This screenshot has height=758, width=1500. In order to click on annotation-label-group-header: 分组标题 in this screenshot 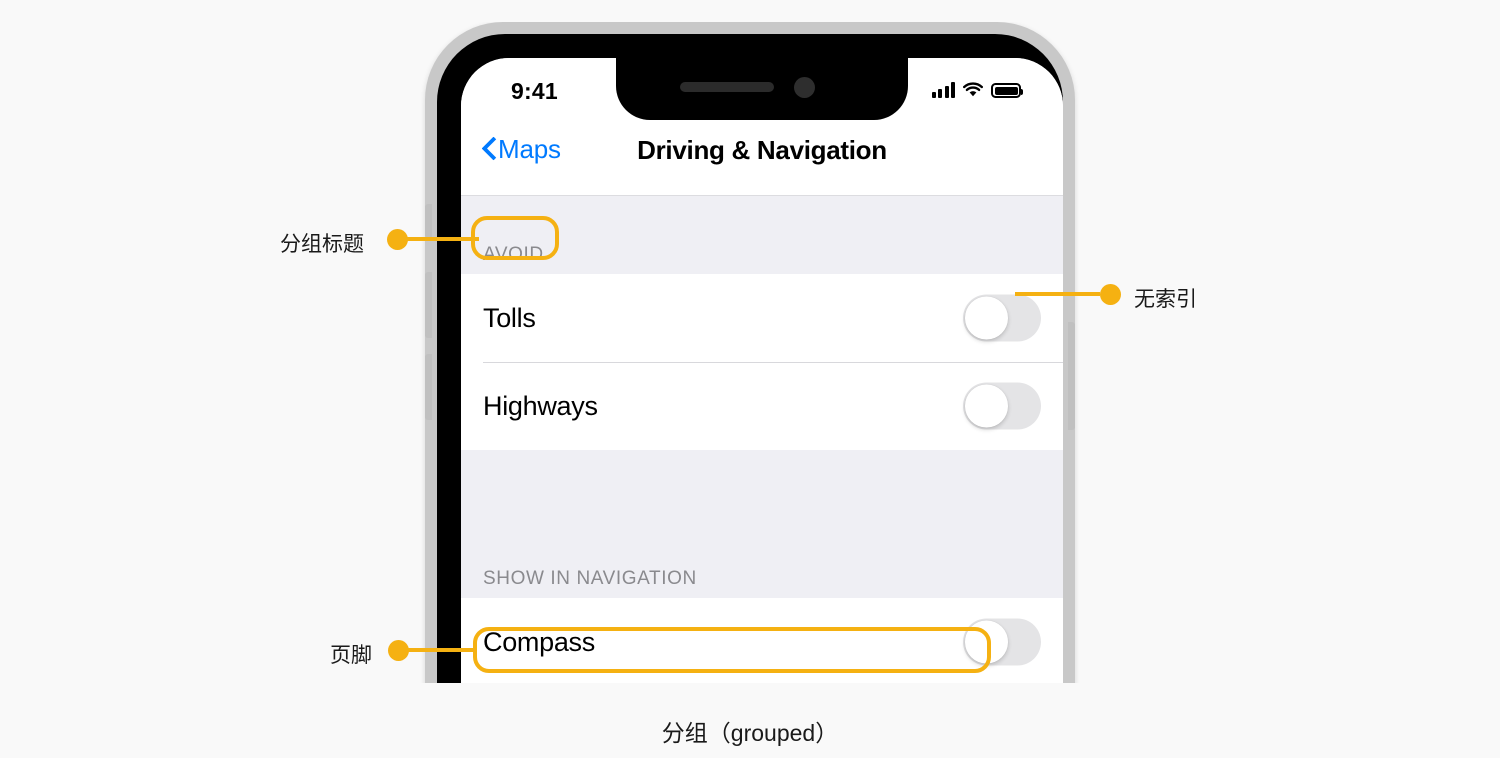, I will do `click(322, 244)`.